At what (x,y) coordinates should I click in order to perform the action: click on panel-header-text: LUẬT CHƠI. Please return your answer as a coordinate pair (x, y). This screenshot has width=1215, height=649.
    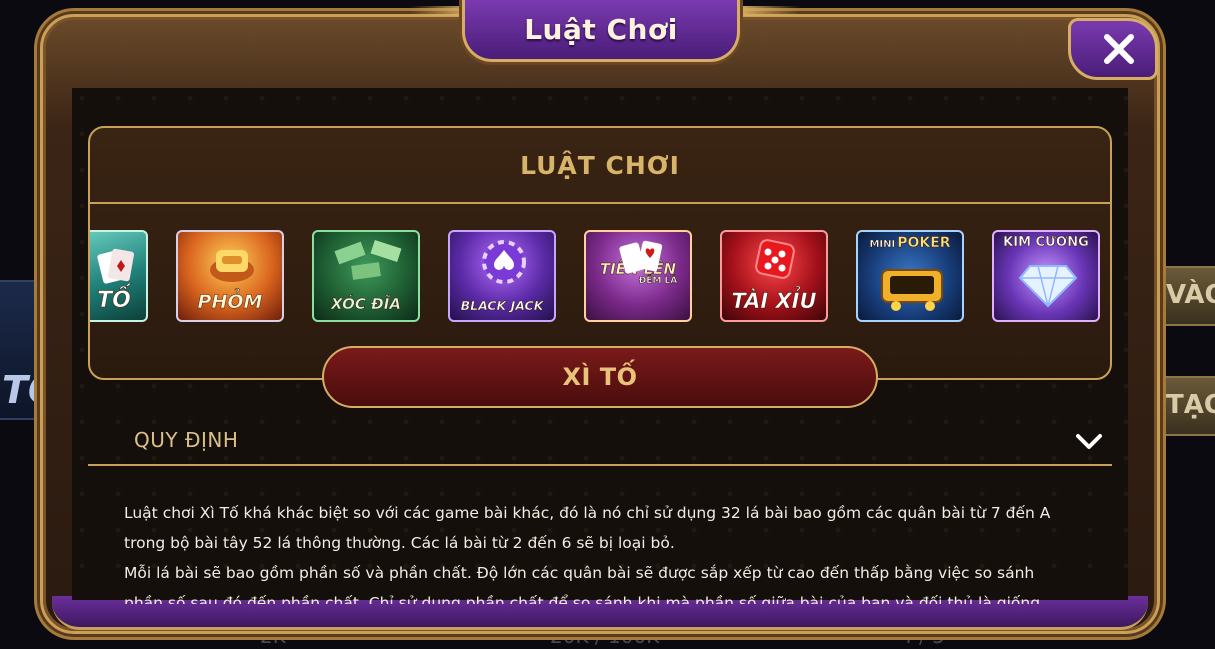
    Looking at the image, I should click on (600, 165).